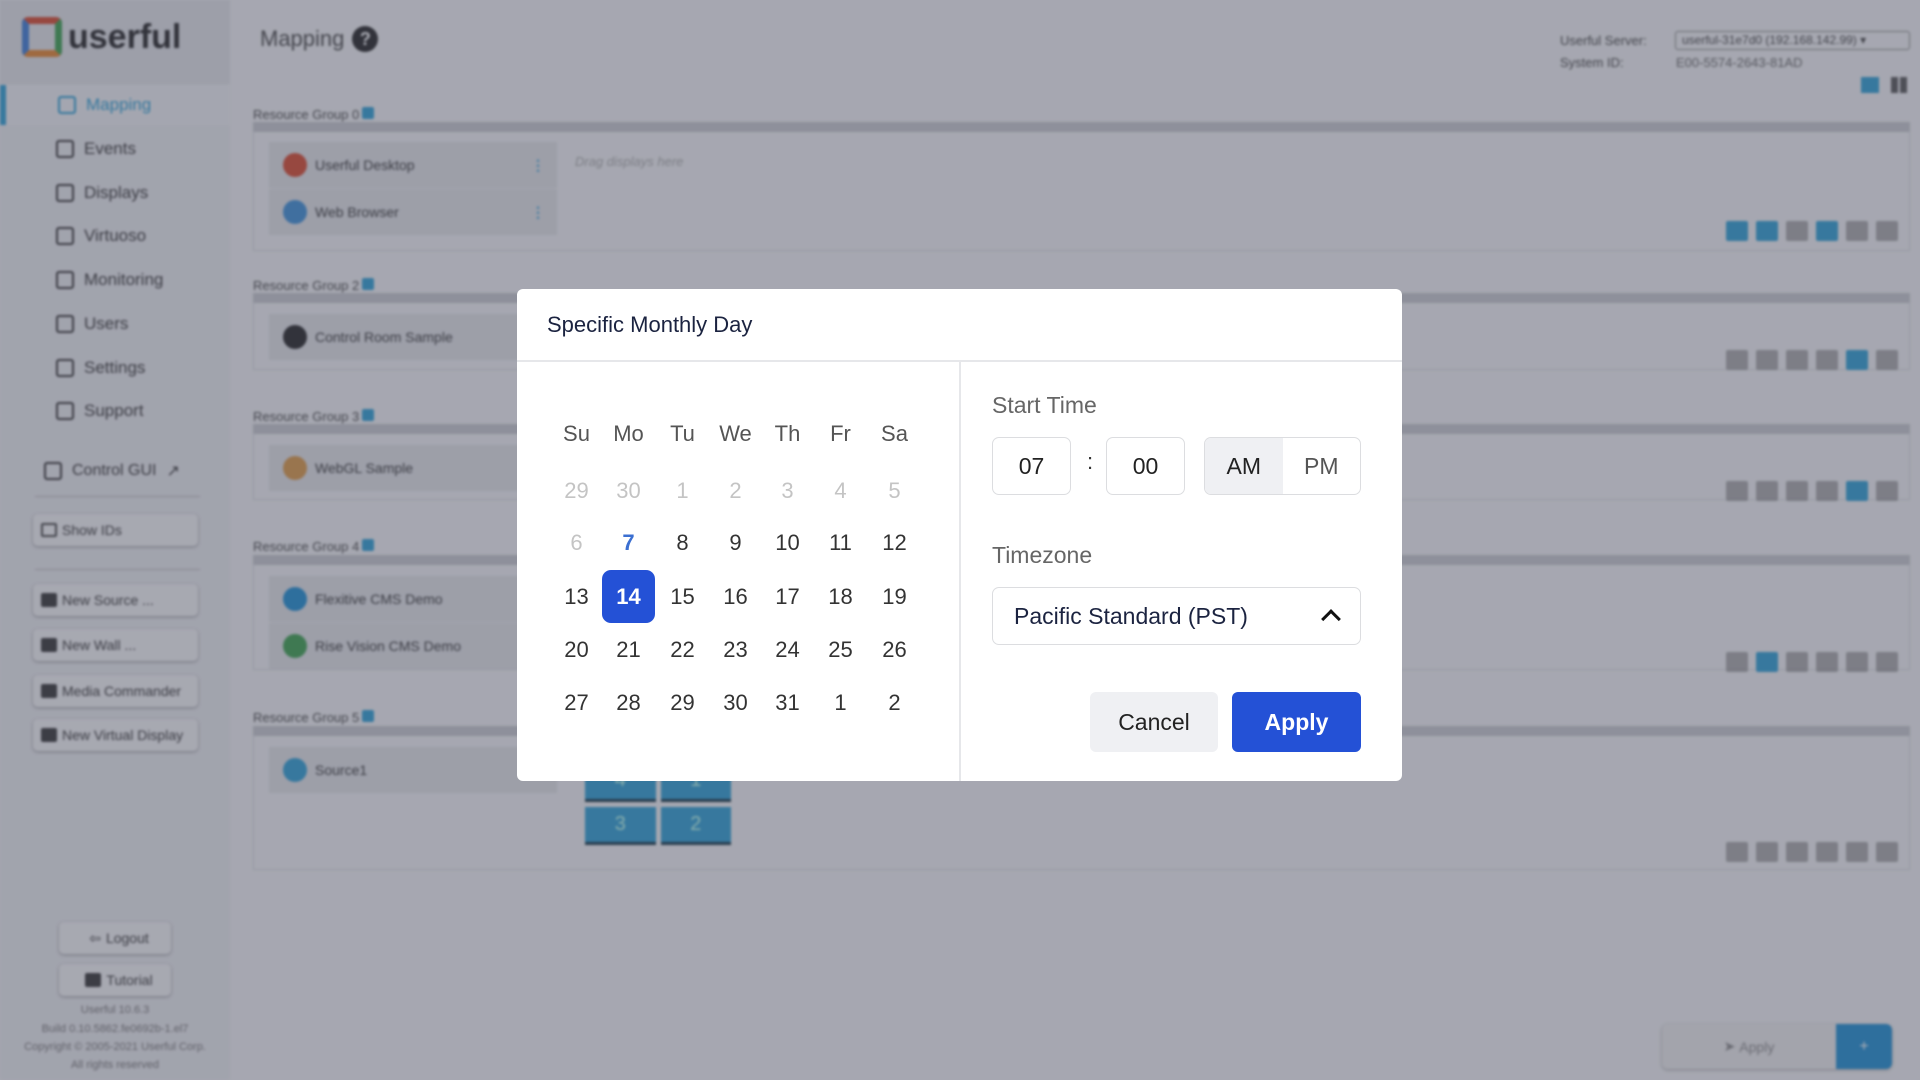 The width and height of the screenshot is (1920, 1080). What do you see at coordinates (1042, 555) in the screenshot?
I see `timezone-label: Timezone` at bounding box center [1042, 555].